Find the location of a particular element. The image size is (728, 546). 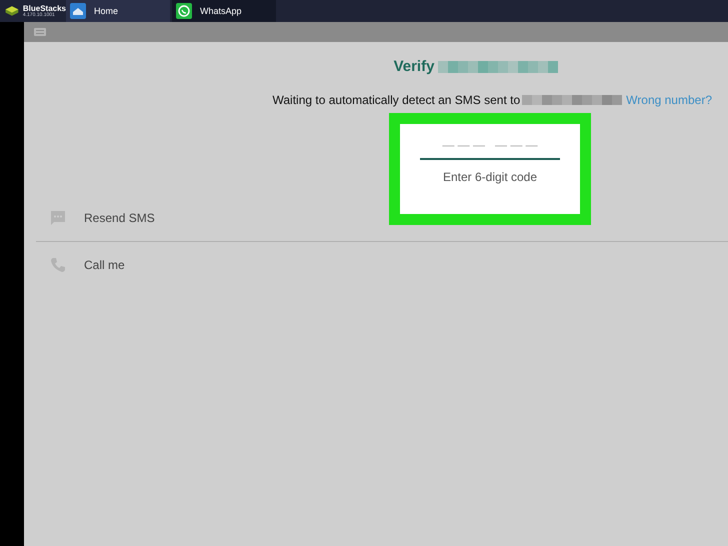

phone-icon is located at coordinates (58, 265).